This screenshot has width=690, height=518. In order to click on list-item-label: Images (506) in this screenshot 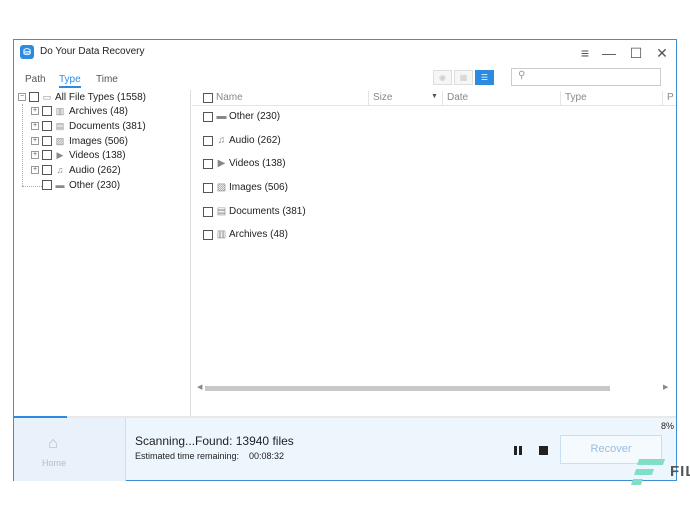, I will do `click(258, 187)`.